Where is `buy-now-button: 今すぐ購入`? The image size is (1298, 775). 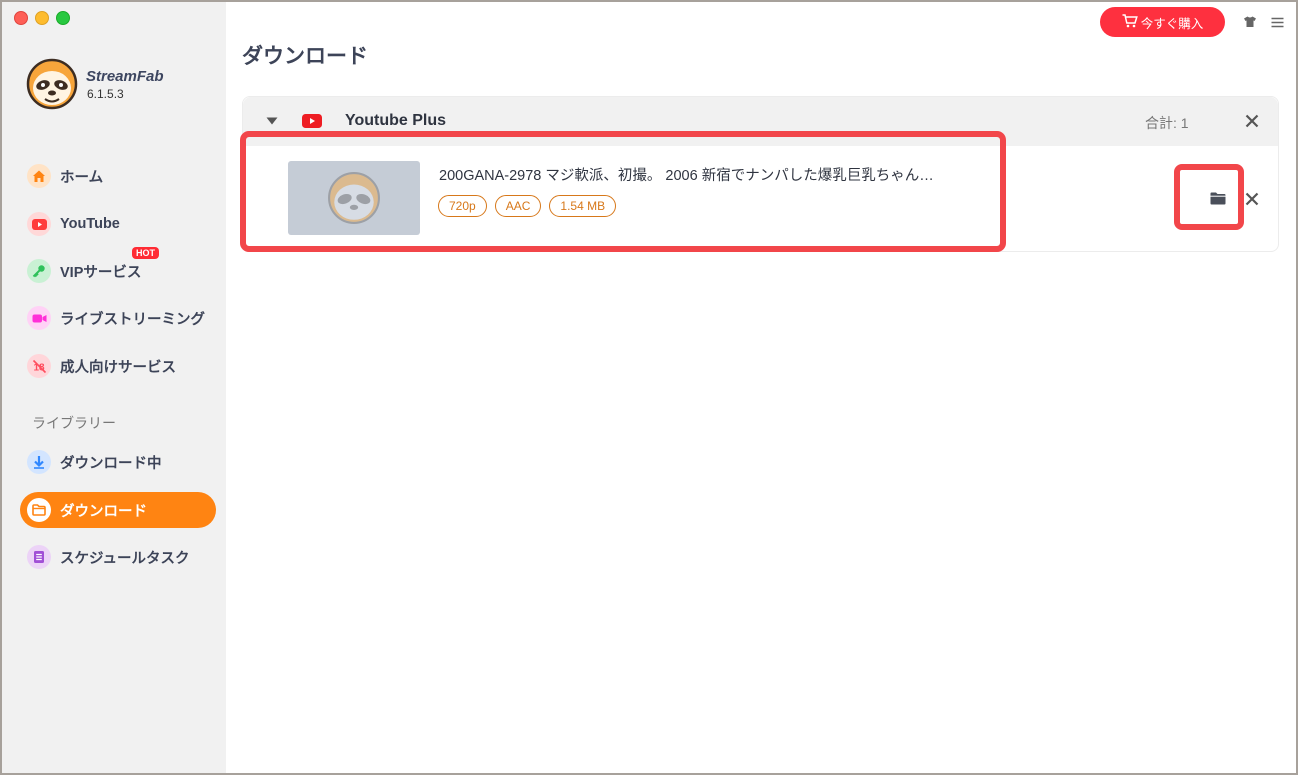
buy-now-button: 今すぐ購入 is located at coordinates (1162, 22).